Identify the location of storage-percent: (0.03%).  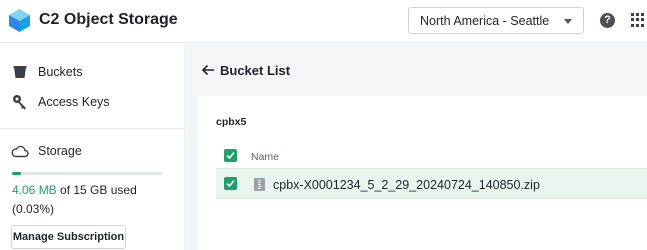
(33, 209).